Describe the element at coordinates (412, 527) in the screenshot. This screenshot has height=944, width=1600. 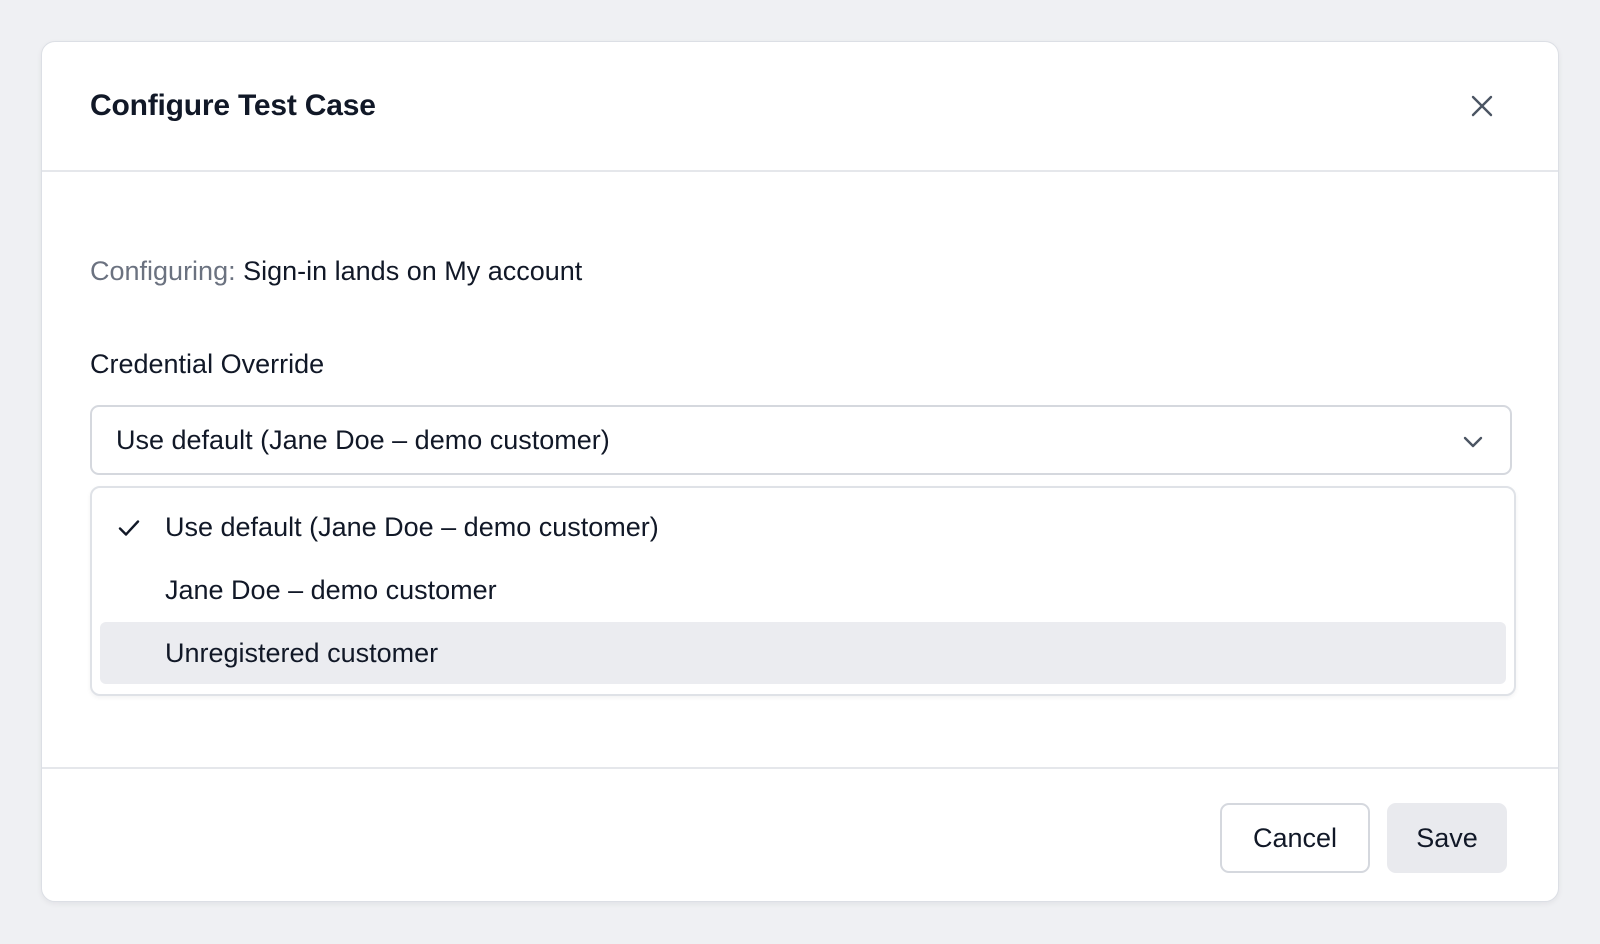
I see `option-label: Use default (Jane Doe – demo customer)` at that location.